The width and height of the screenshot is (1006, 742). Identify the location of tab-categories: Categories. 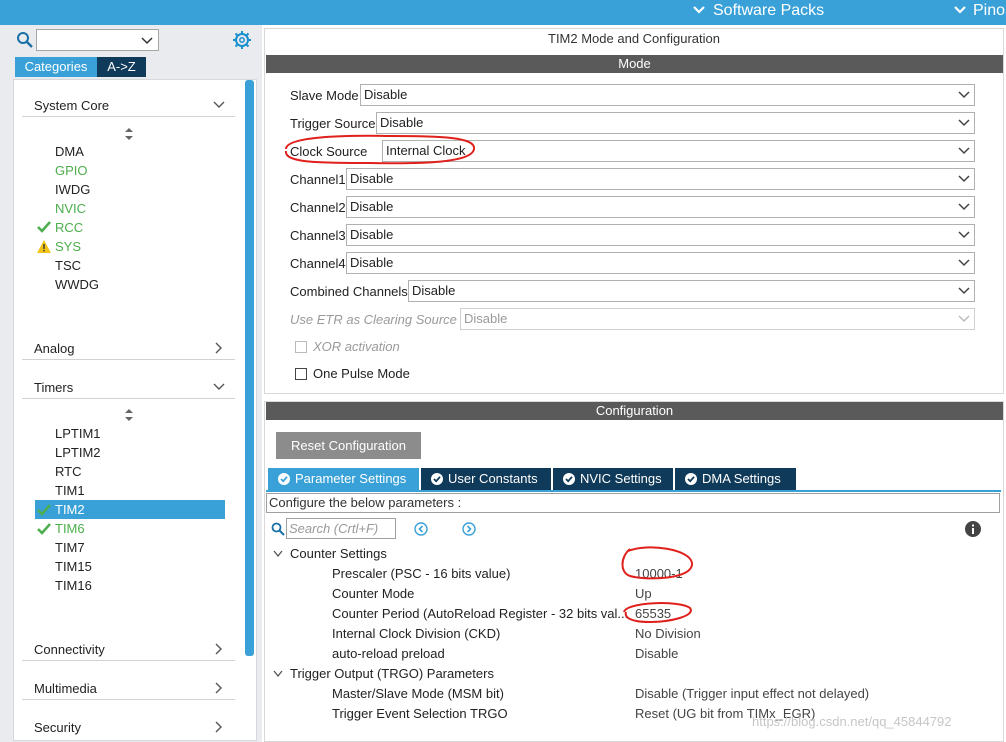
(56, 67).